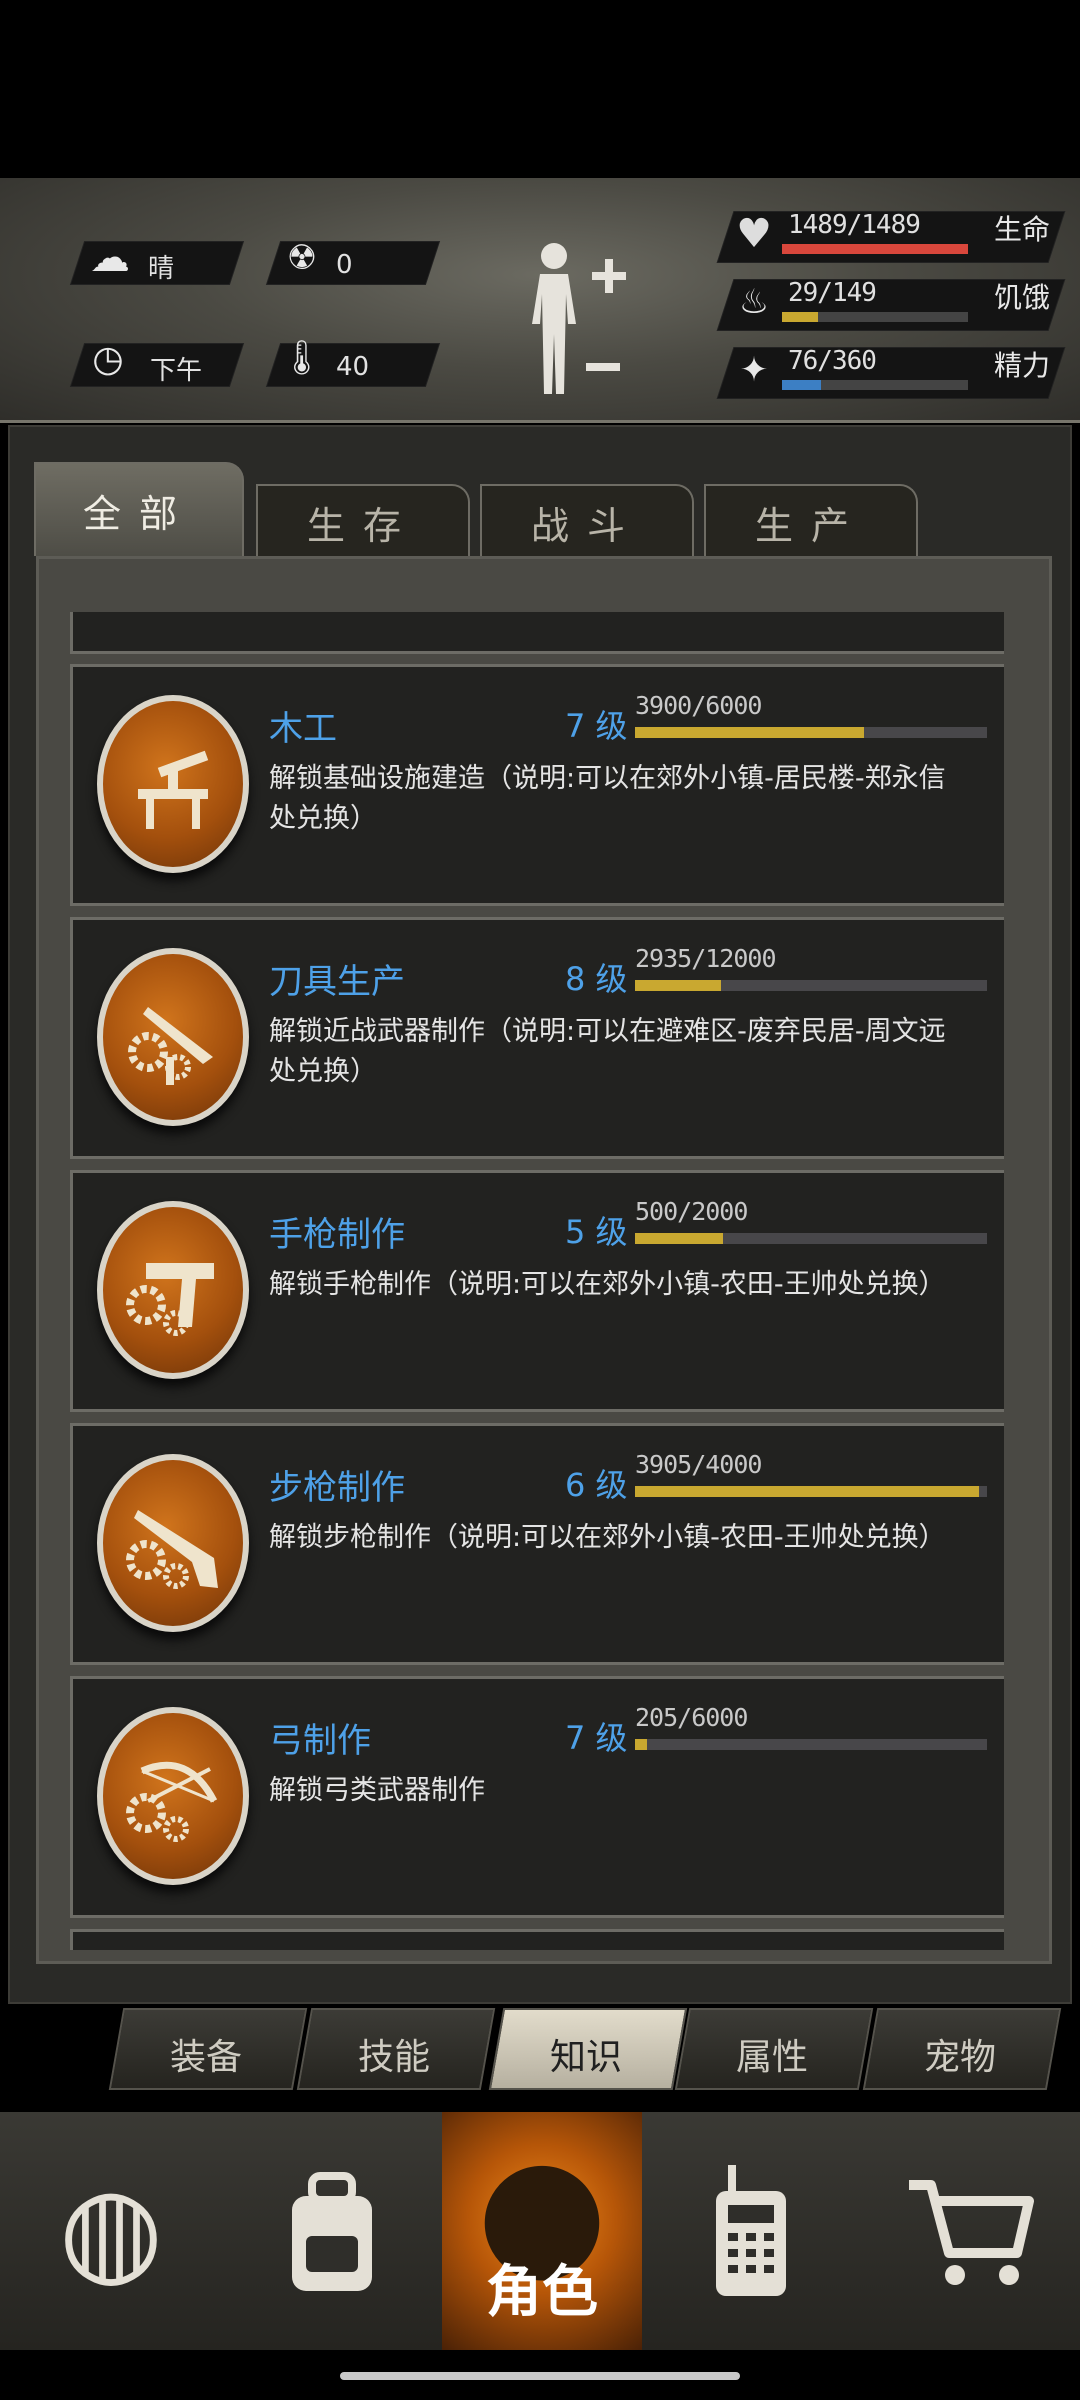 This screenshot has height=2400, width=1080. I want to click on nav-backpack, so click(333, 2231).